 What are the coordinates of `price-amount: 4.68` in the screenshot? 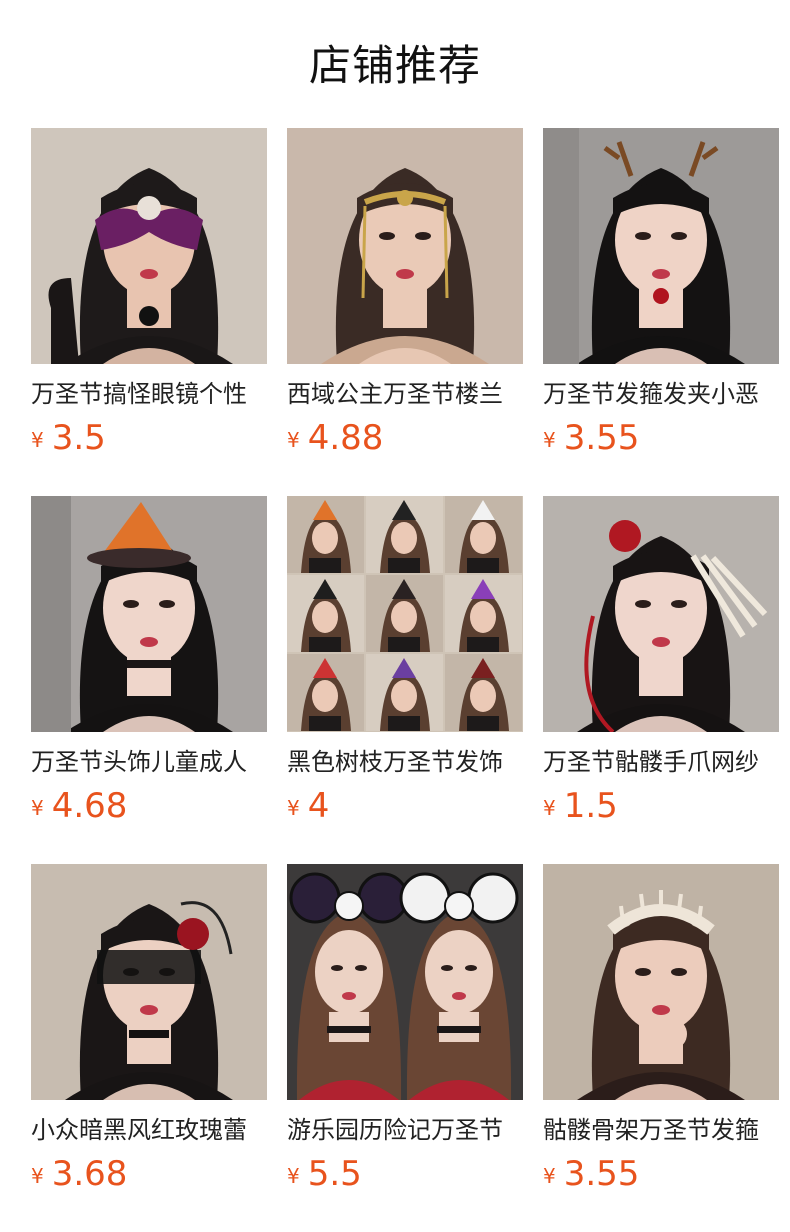 It's located at (89, 806).